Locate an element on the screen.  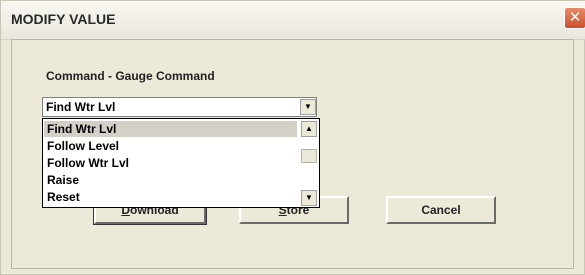
scroll-up-button: ▲ is located at coordinates (309, 129).